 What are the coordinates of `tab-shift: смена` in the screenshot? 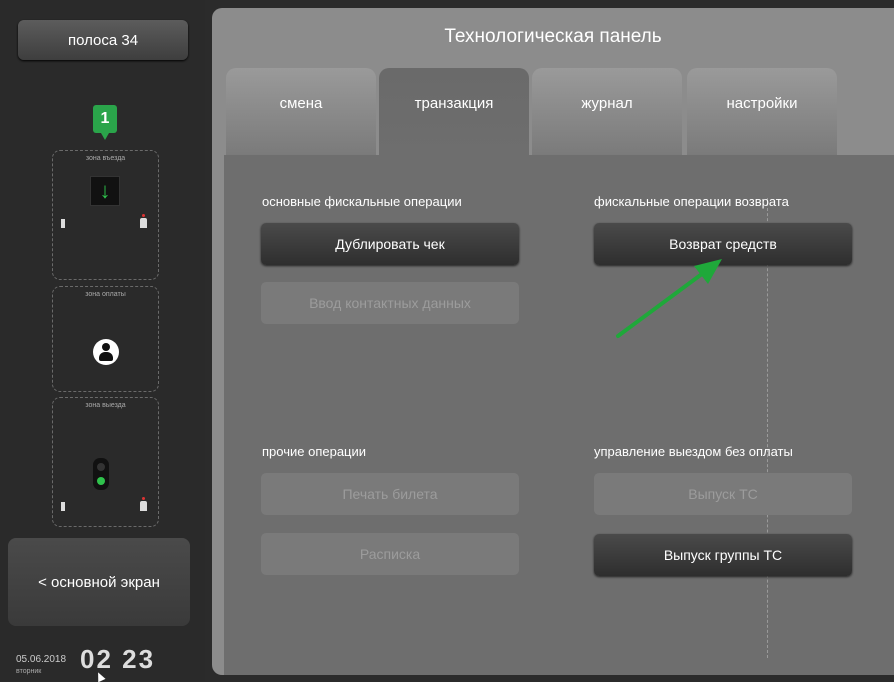 It's located at (301, 112).